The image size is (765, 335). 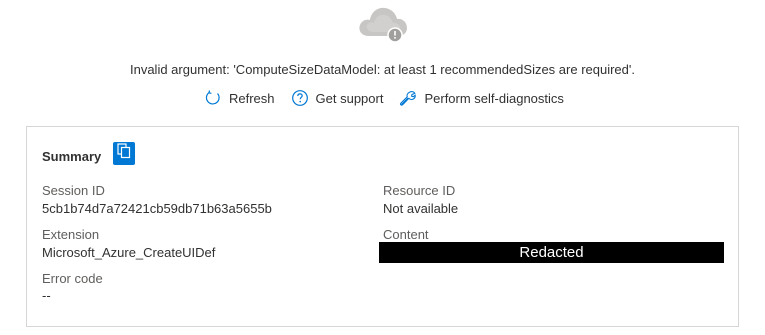 I want to click on question-circle-icon, so click(x=300, y=98).